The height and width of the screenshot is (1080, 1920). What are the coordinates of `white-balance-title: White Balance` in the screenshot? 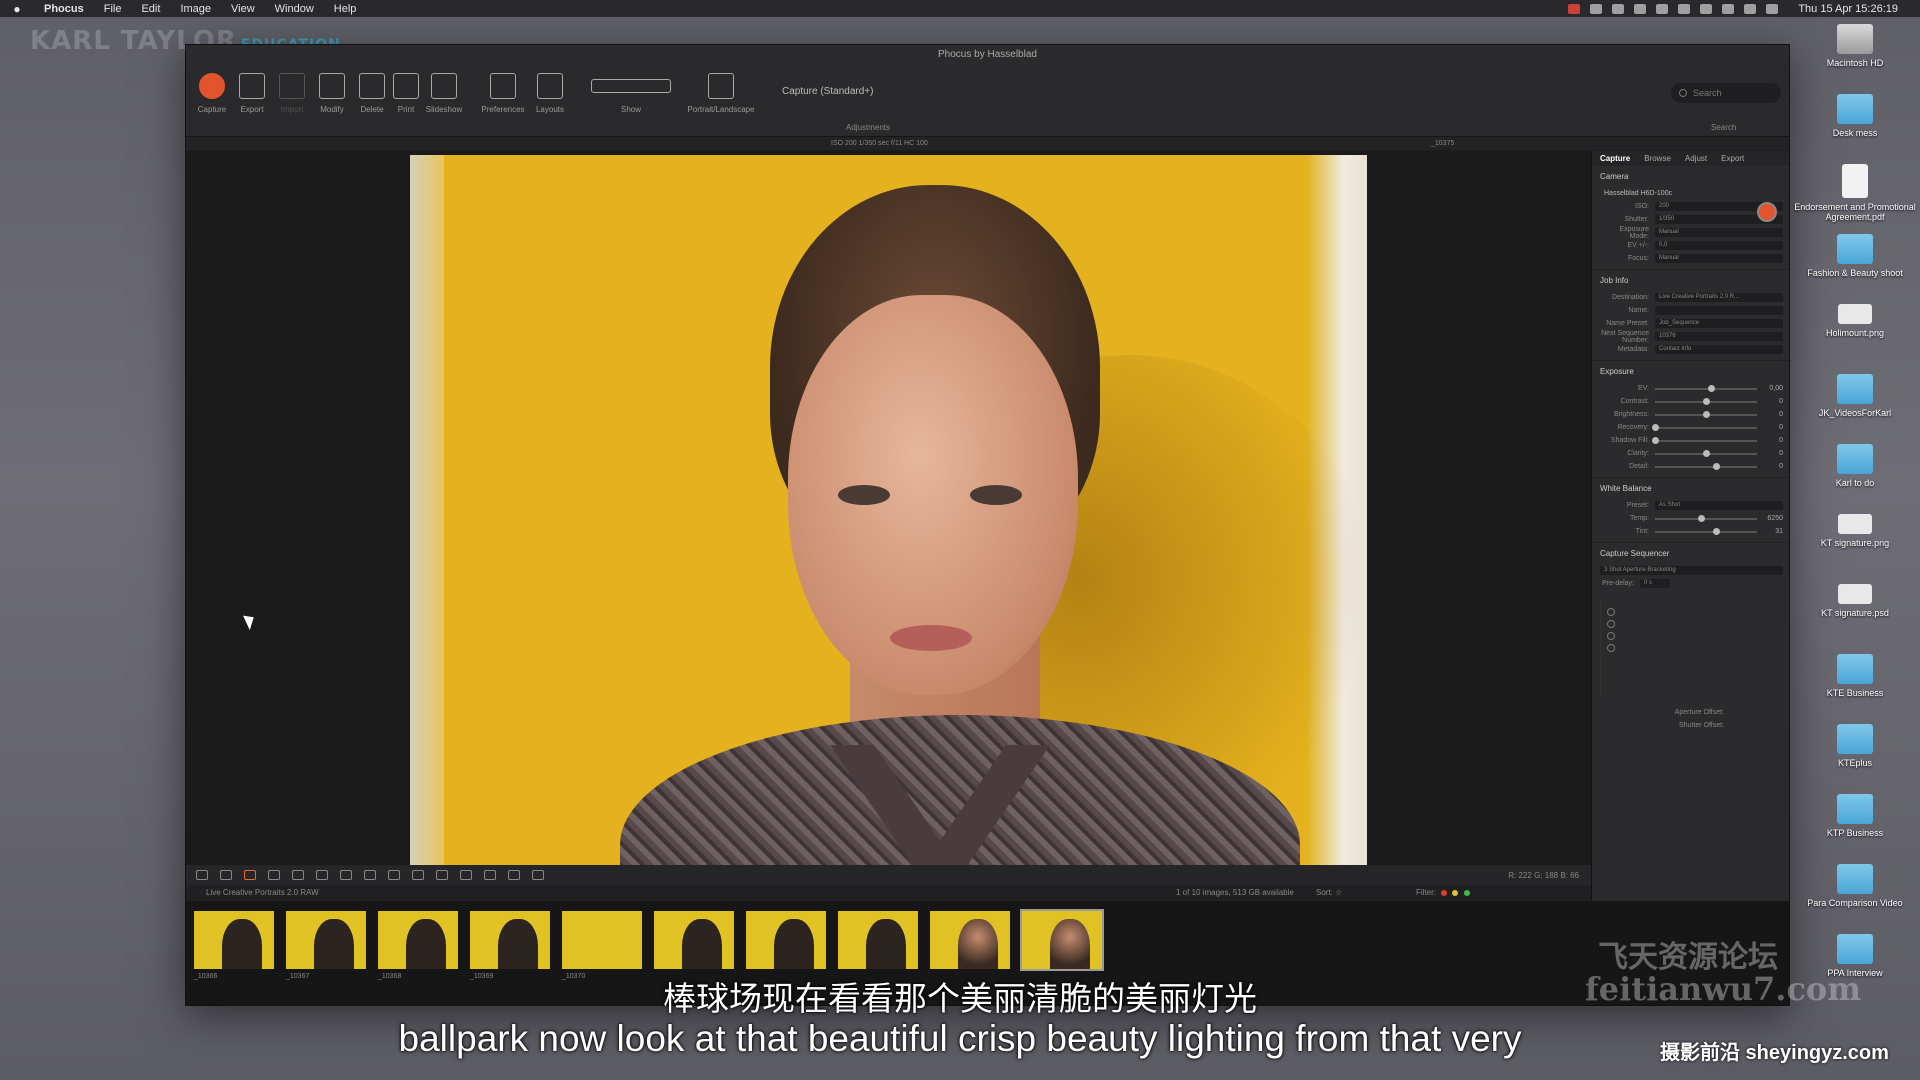 It's located at (1691, 488).